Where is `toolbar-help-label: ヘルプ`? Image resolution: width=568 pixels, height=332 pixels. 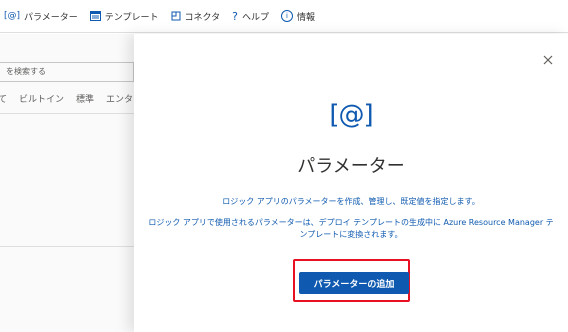 toolbar-help-label: ヘルプ is located at coordinates (255, 17).